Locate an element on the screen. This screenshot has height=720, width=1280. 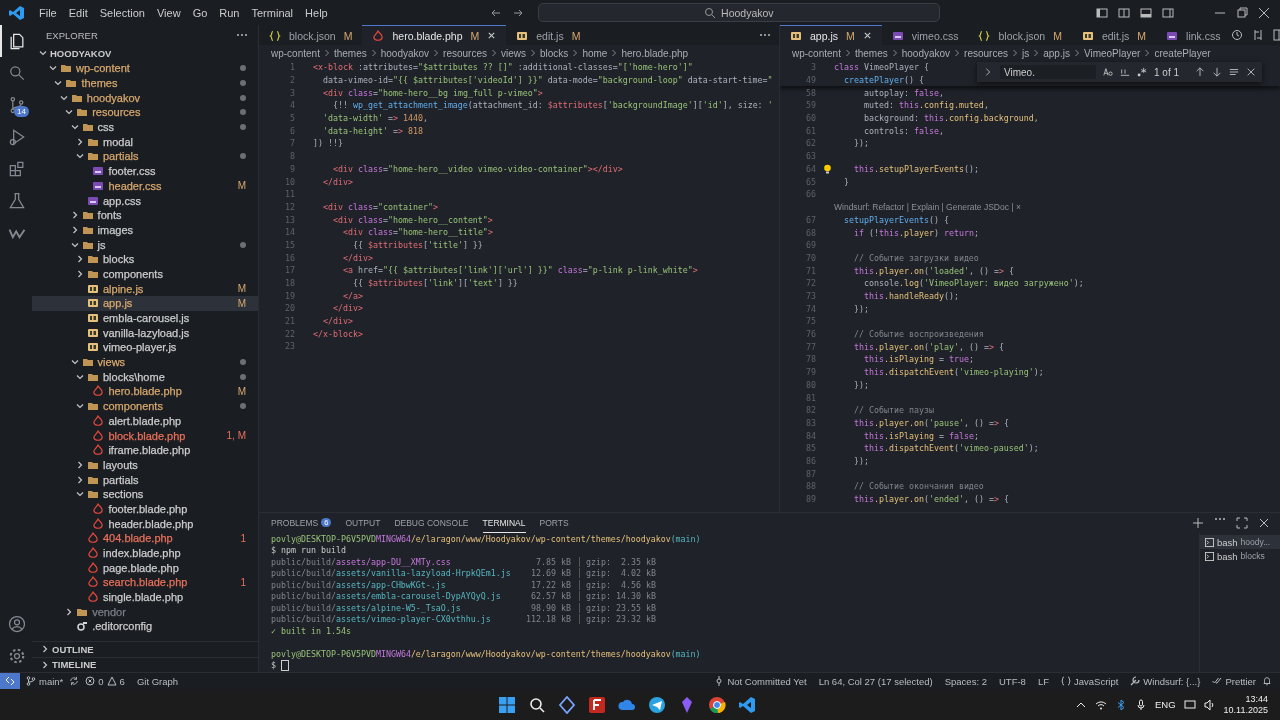
editor-tab: app.js M is located at coordinates (831, 35).